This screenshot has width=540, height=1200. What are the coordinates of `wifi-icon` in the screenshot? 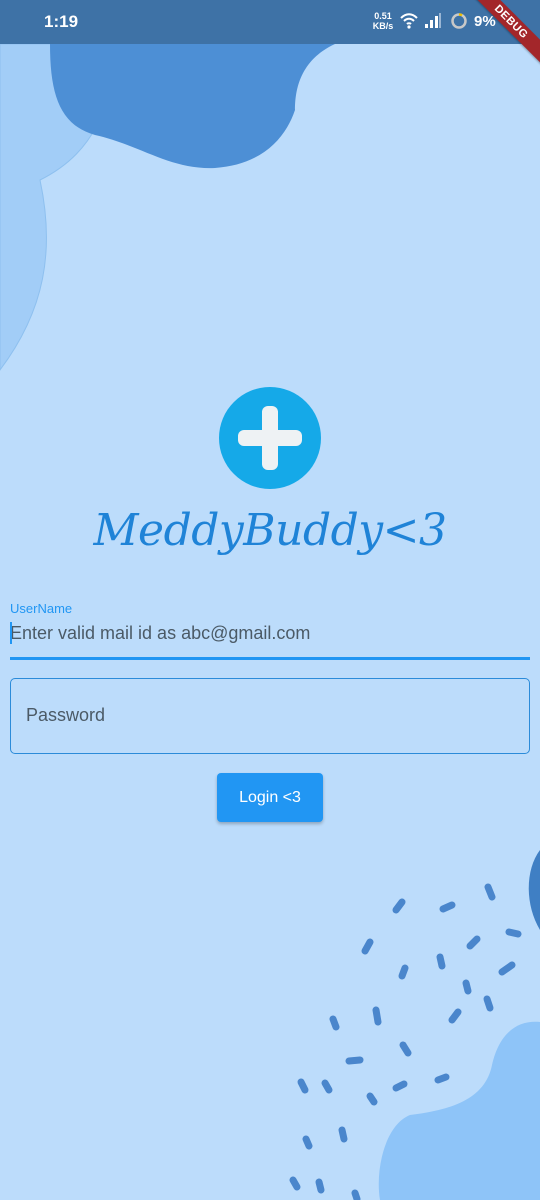 It's located at (409, 21).